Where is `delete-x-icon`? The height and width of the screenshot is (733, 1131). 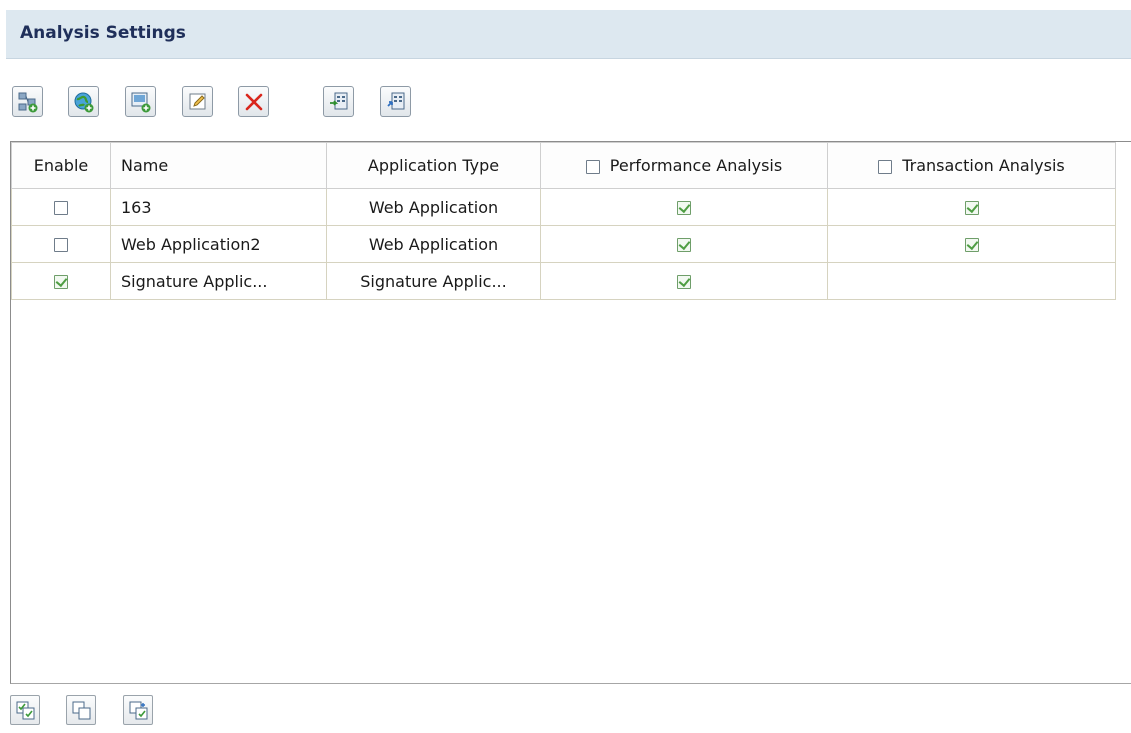
delete-x-icon is located at coordinates (254, 102).